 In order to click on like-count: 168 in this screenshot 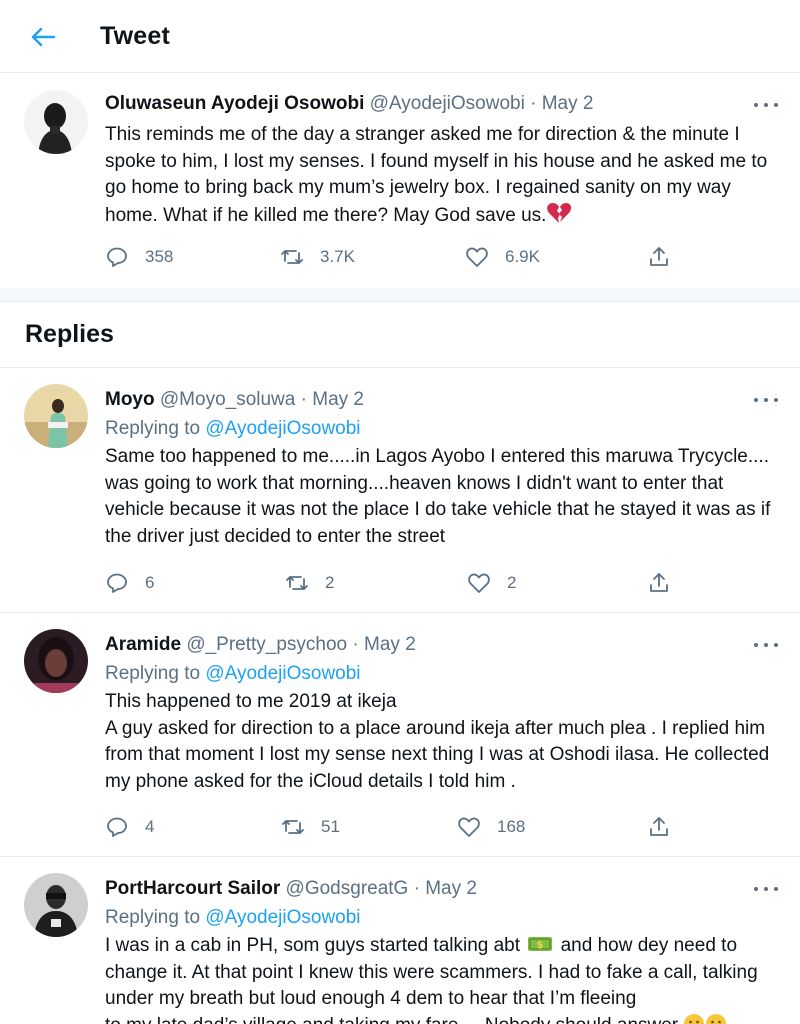, I will do `click(511, 826)`.